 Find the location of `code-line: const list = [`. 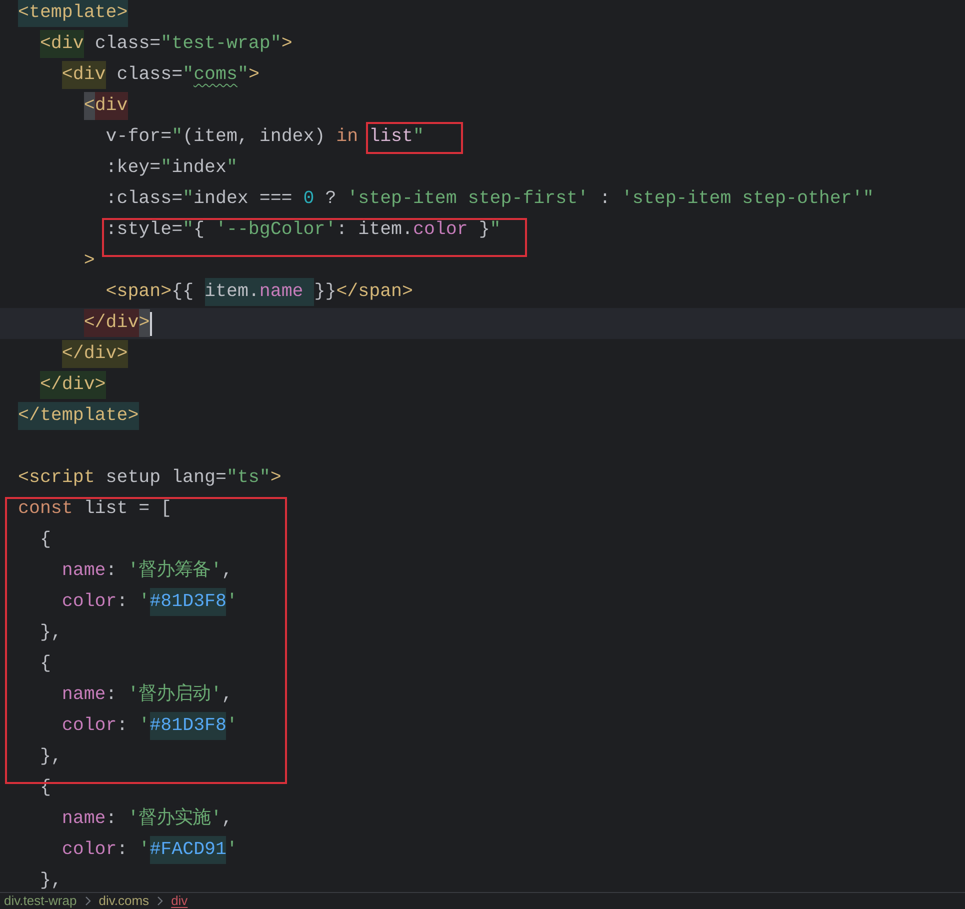

code-line: const list = [ is located at coordinates (95, 509).